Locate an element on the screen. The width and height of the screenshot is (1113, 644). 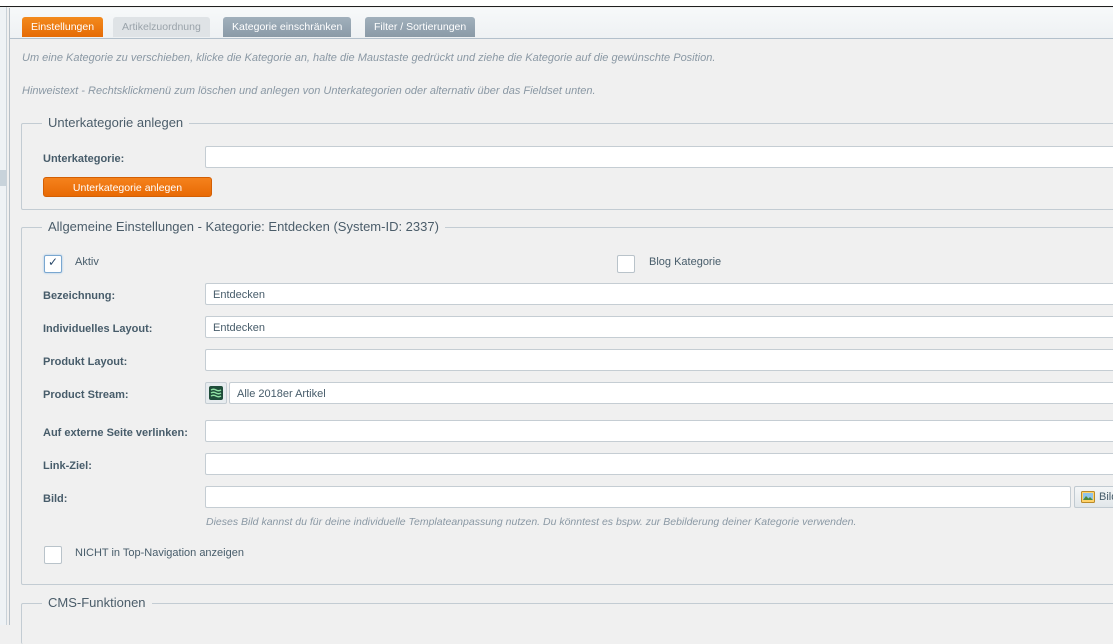
individual-layout-label: Individuelles Layout: is located at coordinates (98, 329).